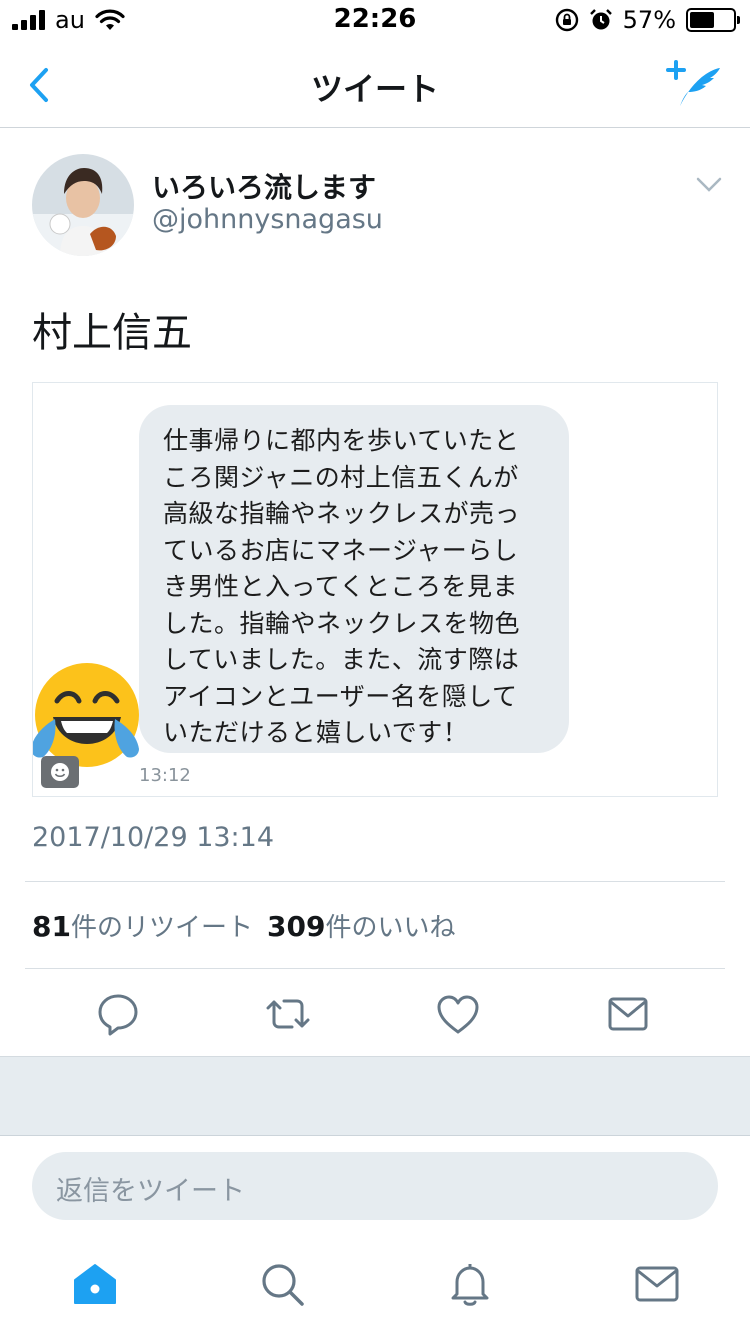 The height and width of the screenshot is (1334, 750). I want to click on messages-icon, so click(657, 1284).